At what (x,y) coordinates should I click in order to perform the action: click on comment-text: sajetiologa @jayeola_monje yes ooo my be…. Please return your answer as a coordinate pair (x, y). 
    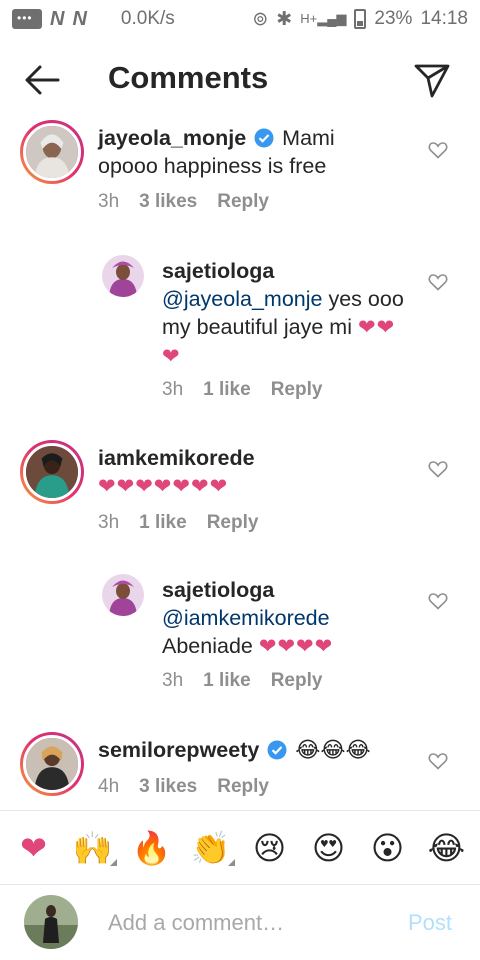
    Looking at the image, I should click on (287, 314).